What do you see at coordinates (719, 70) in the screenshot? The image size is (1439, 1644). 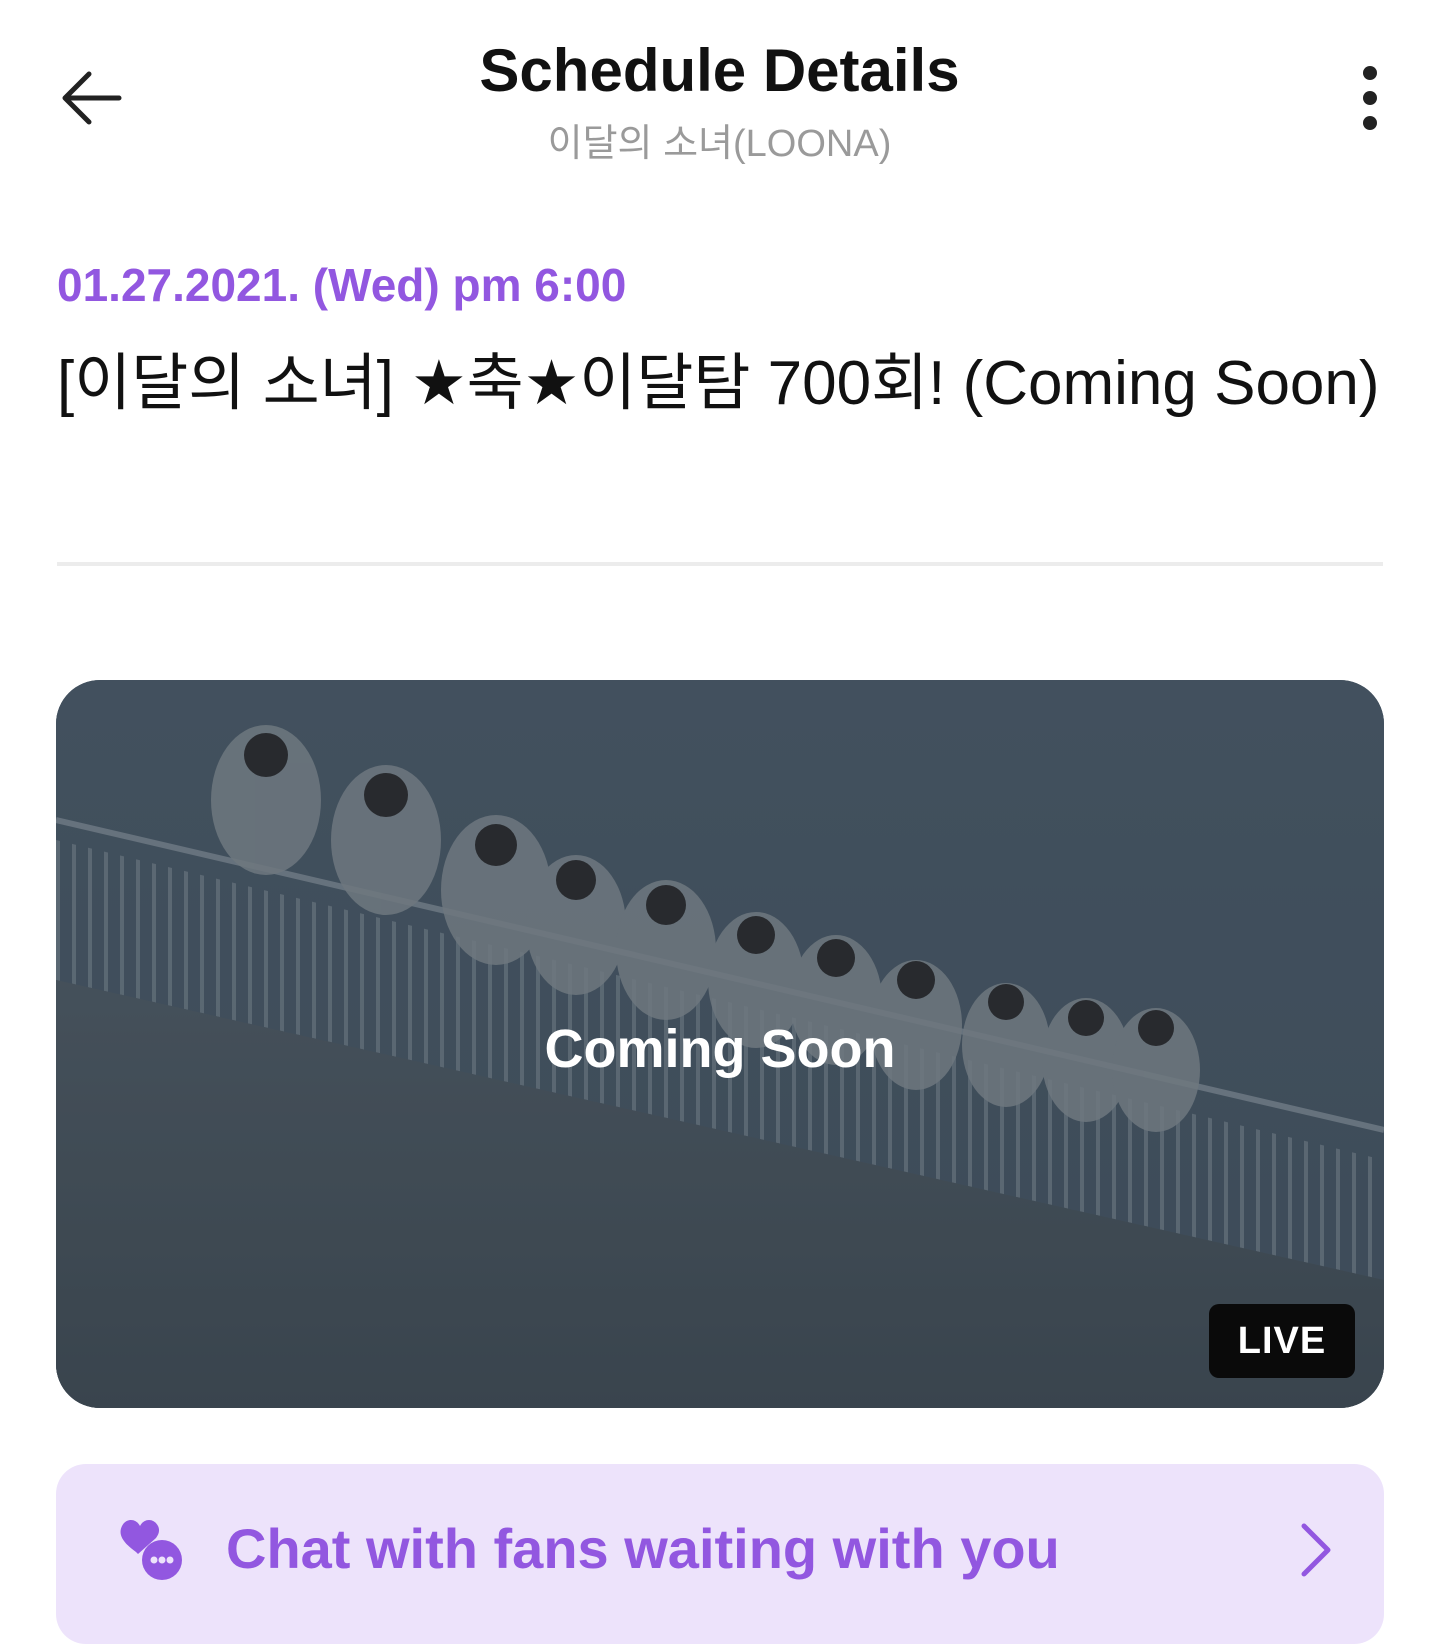 I see `page-title: Schedule Details` at bounding box center [719, 70].